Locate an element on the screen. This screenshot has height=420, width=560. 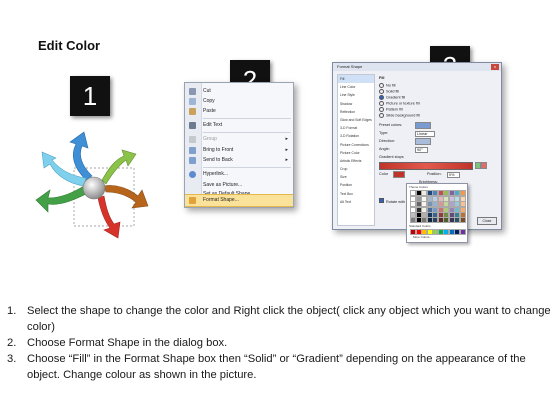
step-badge-1: 1 is located at coordinates (90, 96).